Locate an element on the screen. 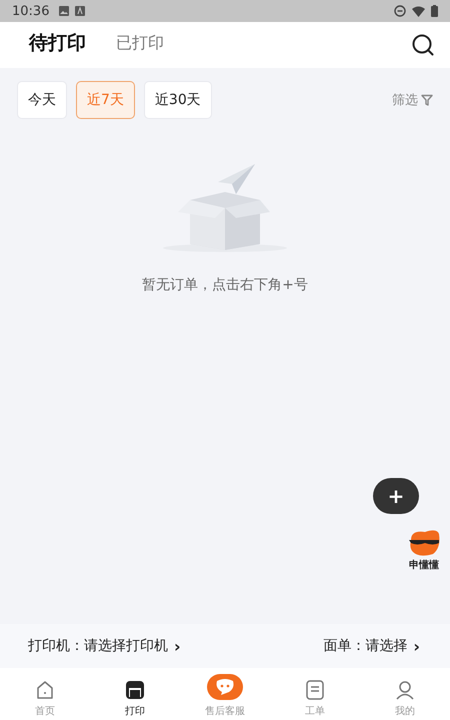 The image size is (450, 720). add-button: + is located at coordinates (396, 496).